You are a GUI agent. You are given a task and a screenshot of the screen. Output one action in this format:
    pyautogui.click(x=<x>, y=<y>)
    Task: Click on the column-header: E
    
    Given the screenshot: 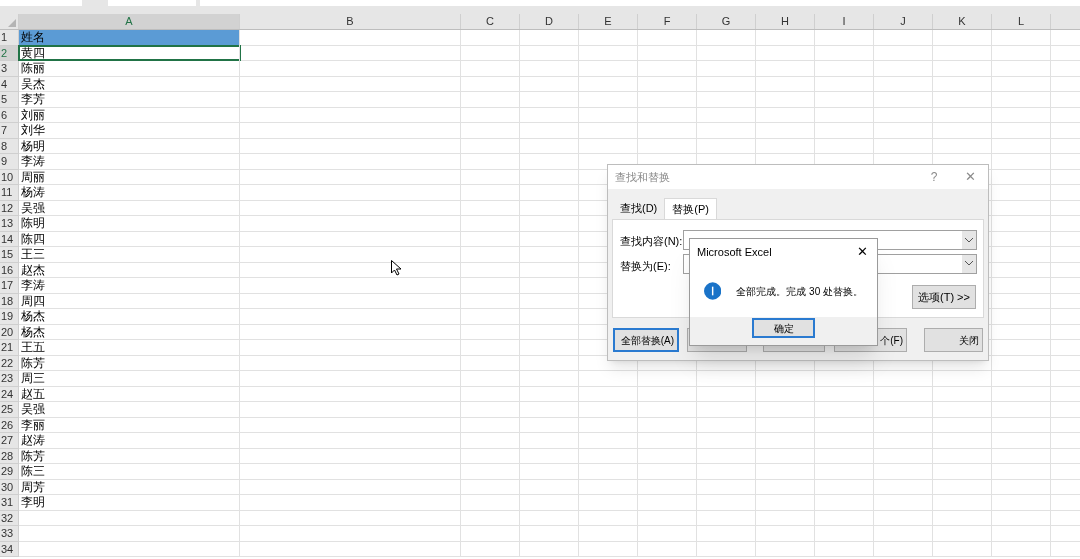 What is the action you would take?
    pyautogui.click(x=608, y=21)
    